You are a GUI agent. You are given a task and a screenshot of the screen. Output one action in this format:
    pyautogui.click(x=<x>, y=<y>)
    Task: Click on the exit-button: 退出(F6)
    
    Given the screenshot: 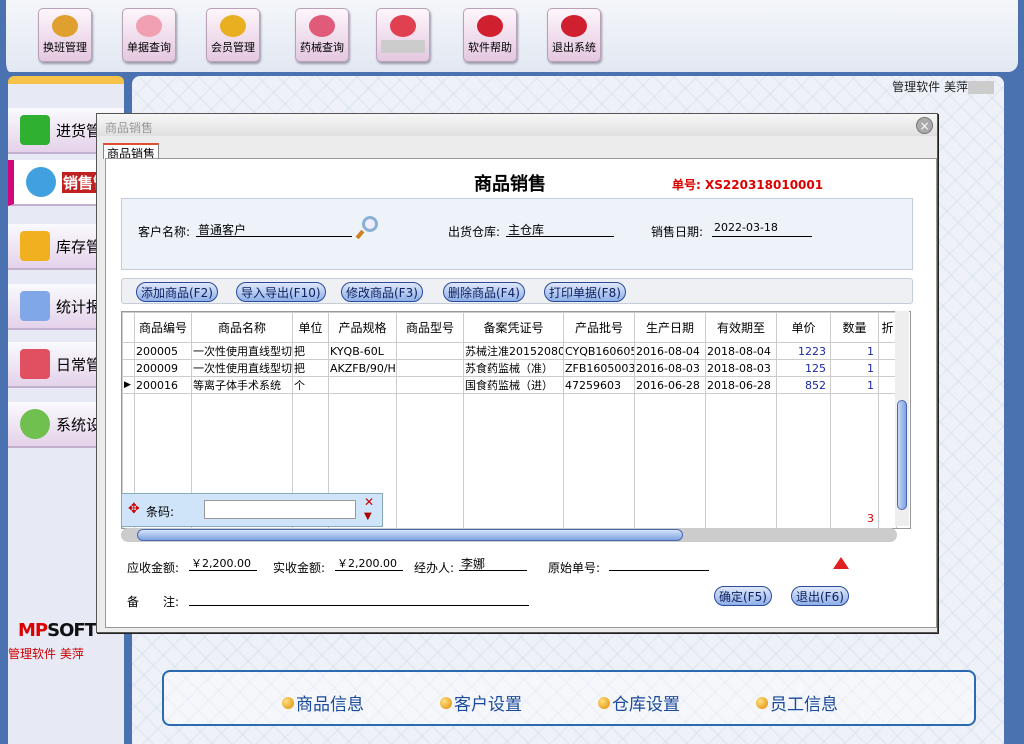 What is the action you would take?
    pyautogui.click(x=820, y=596)
    